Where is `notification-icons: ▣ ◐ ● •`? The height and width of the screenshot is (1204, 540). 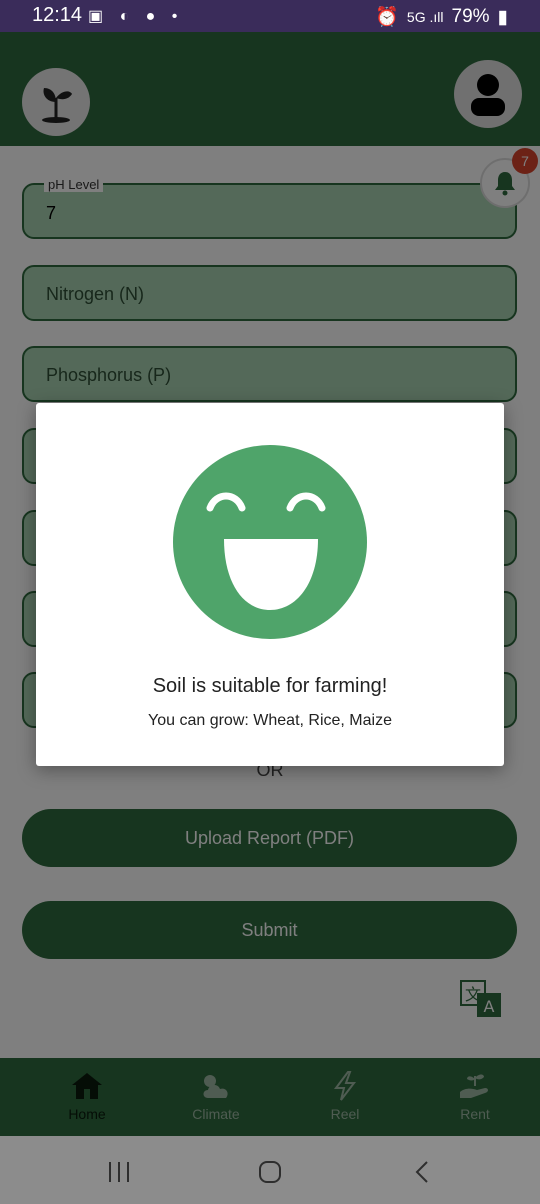
notification-icons: ▣ ◐ ● • is located at coordinates (136, 16).